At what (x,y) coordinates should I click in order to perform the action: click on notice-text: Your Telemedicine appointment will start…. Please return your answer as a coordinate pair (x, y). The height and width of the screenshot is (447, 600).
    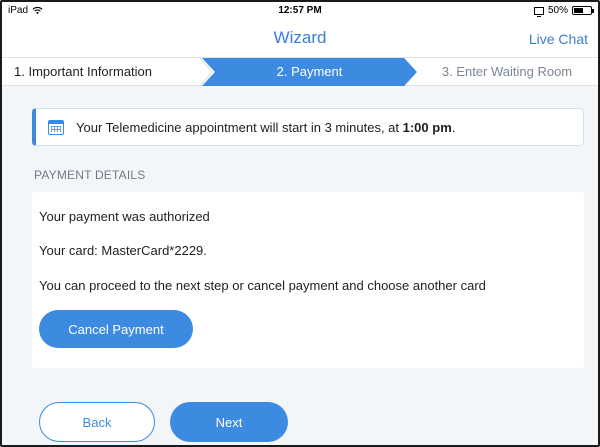
    Looking at the image, I should click on (265, 127).